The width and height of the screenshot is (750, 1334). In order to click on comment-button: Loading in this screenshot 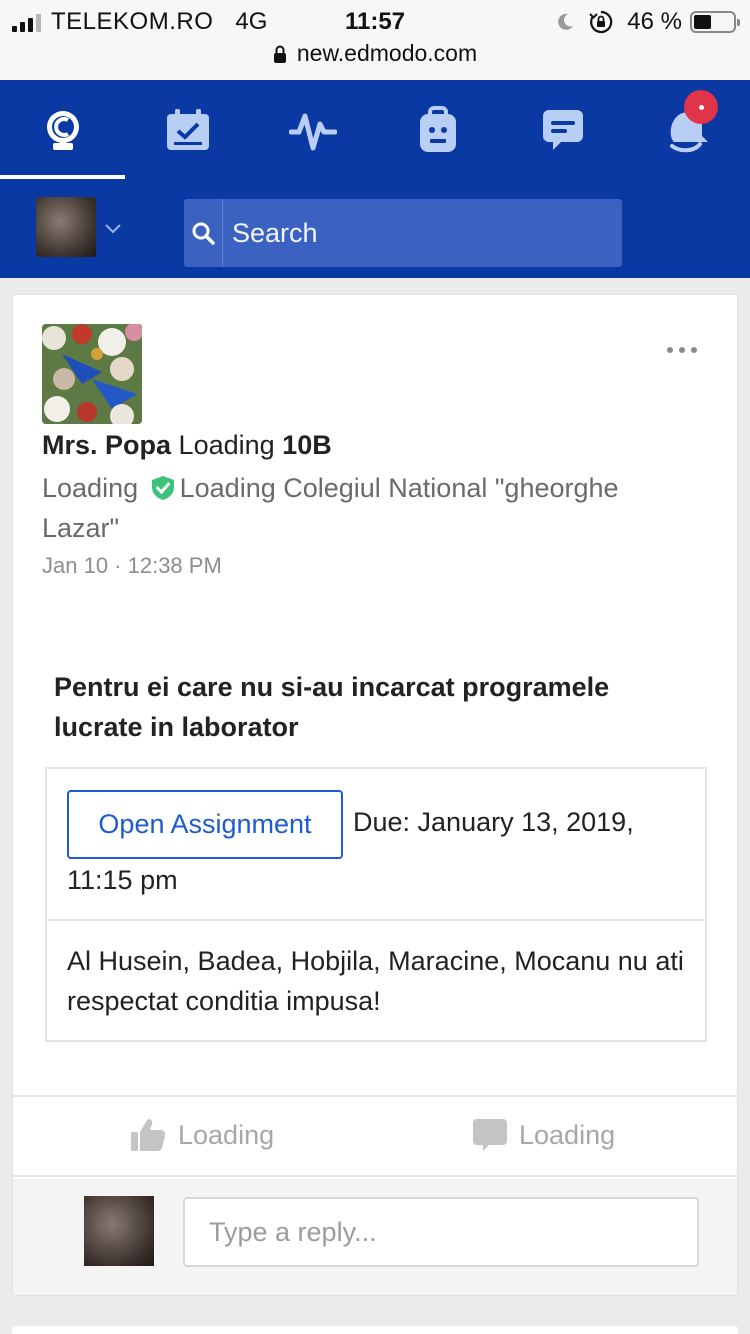, I will do `click(543, 1135)`.